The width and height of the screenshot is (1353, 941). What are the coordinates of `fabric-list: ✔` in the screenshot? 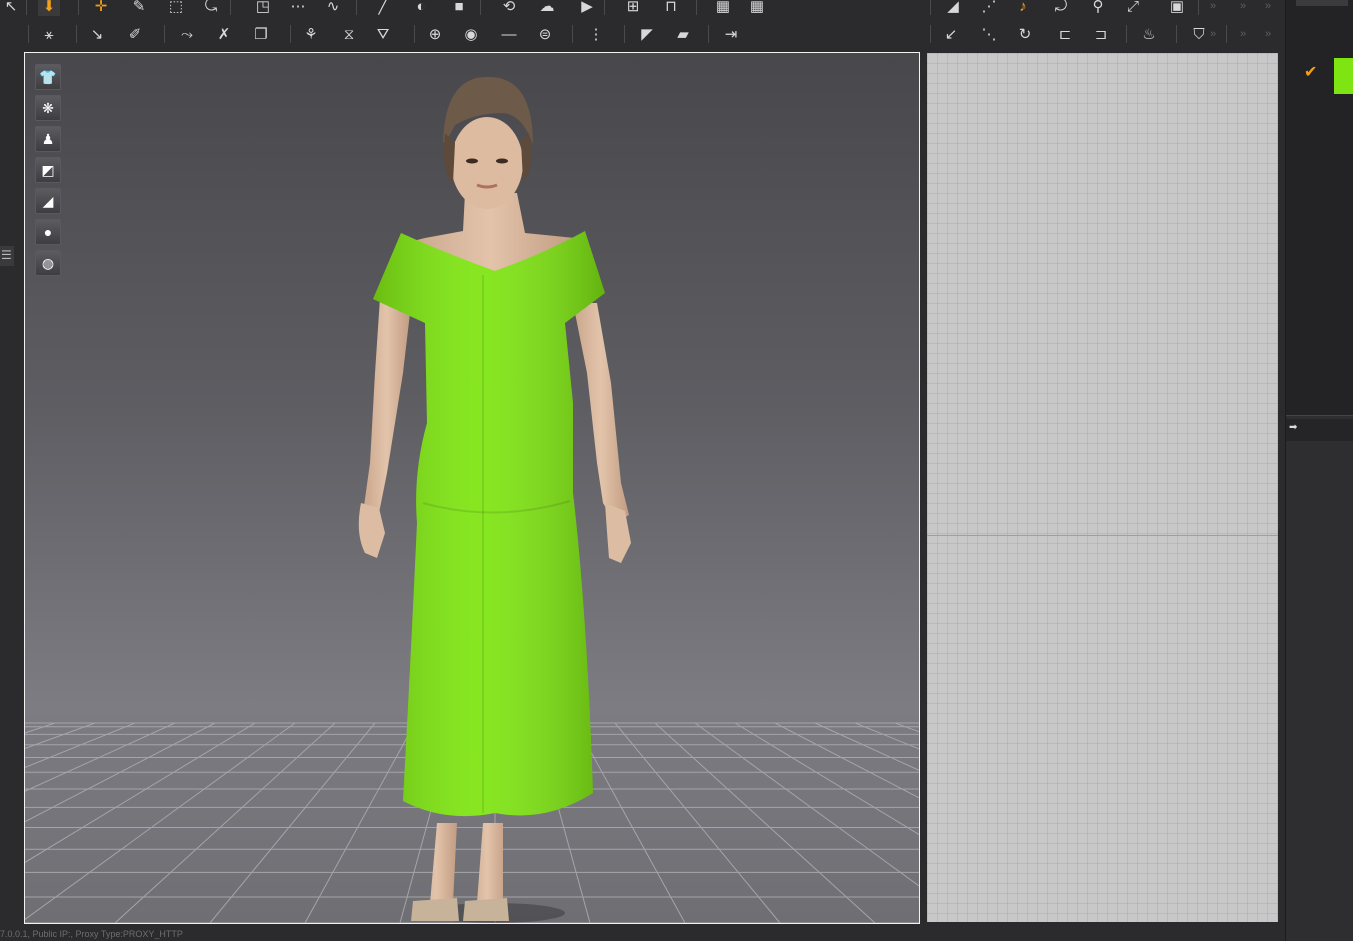 It's located at (1319, 208).